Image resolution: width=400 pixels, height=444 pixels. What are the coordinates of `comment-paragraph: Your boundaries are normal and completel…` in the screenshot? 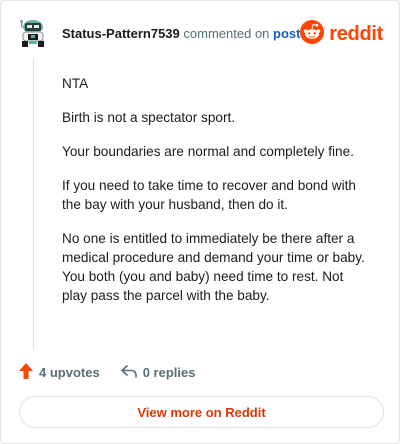 It's located at (208, 151).